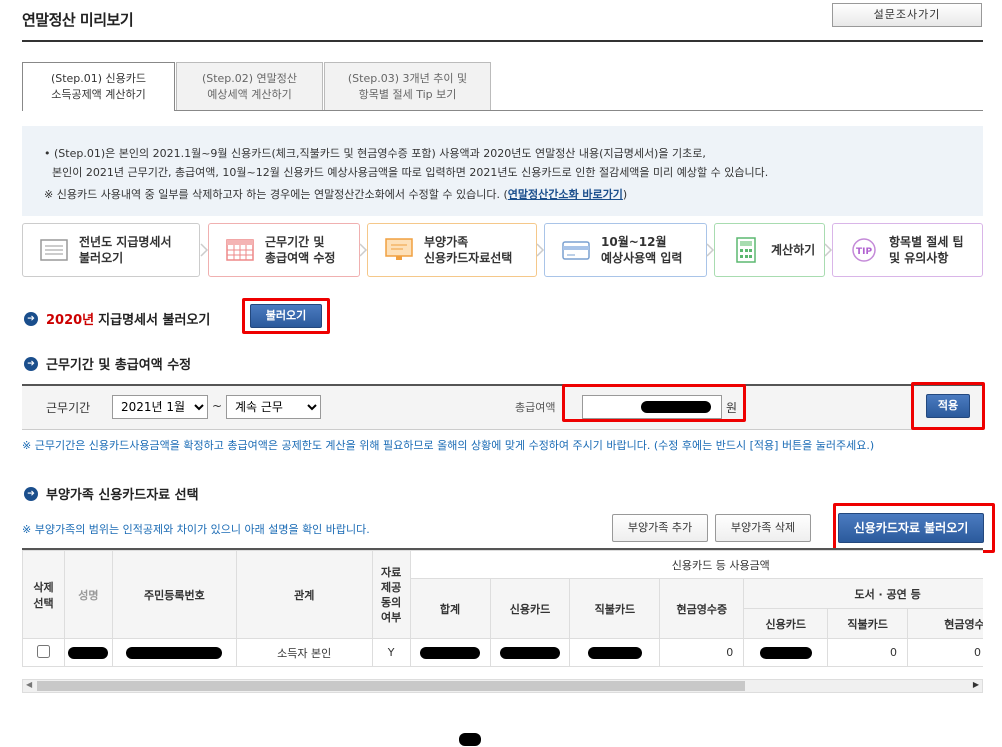  Describe the element at coordinates (284, 250) in the screenshot. I see `step-edit-period: 근무기간 및 총급여액 수정` at that location.